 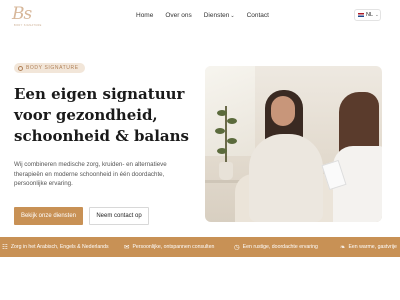 What do you see at coordinates (48, 216) in the screenshot?
I see `view-services-button: Bekijk onze diensten` at bounding box center [48, 216].